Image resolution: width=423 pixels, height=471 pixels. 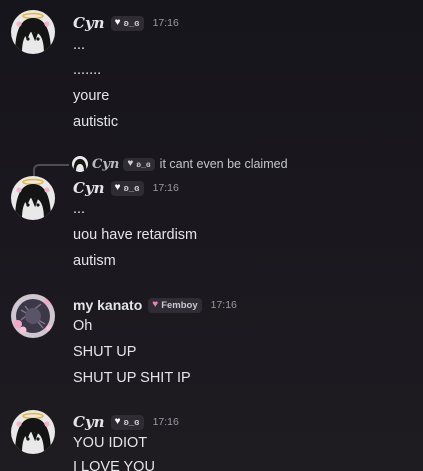 I want to click on reply-guild-tag: ♥ ʚ_ɞ, so click(x=139, y=164).